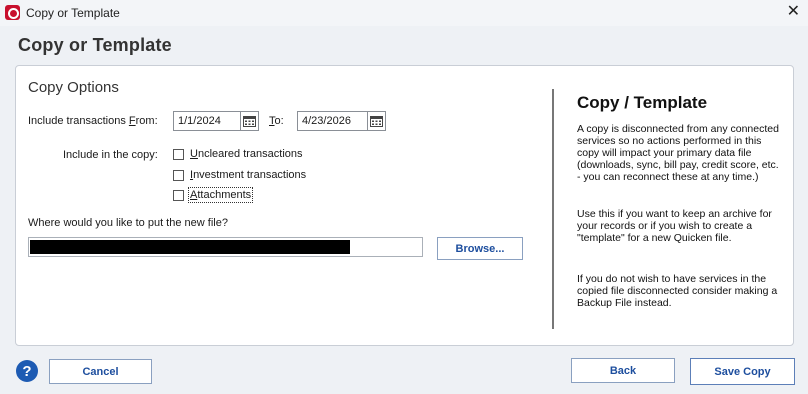  I want to click on to-date-label: To:, so click(276, 121).